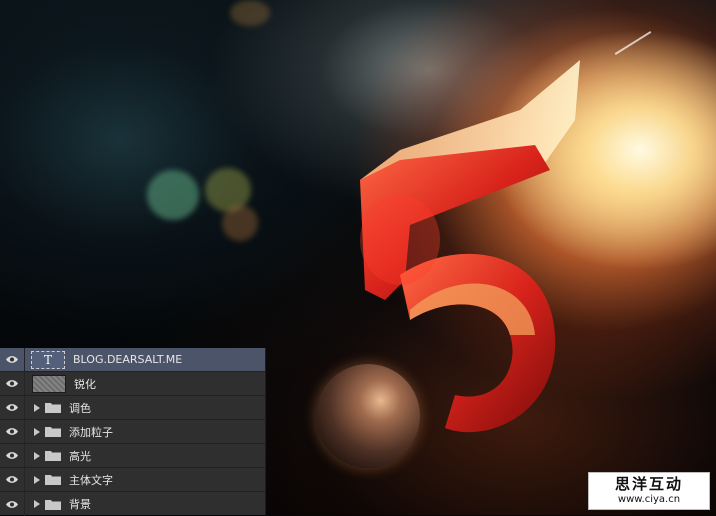  Describe the element at coordinates (368, 416) in the screenshot. I see `planet` at that location.